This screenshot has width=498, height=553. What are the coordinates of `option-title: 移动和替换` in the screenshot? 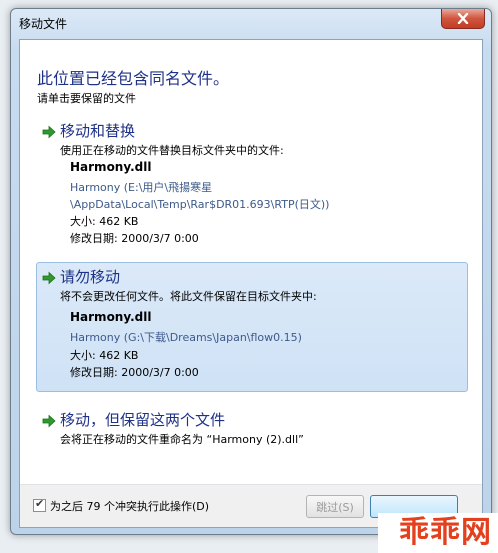 It's located at (98, 131).